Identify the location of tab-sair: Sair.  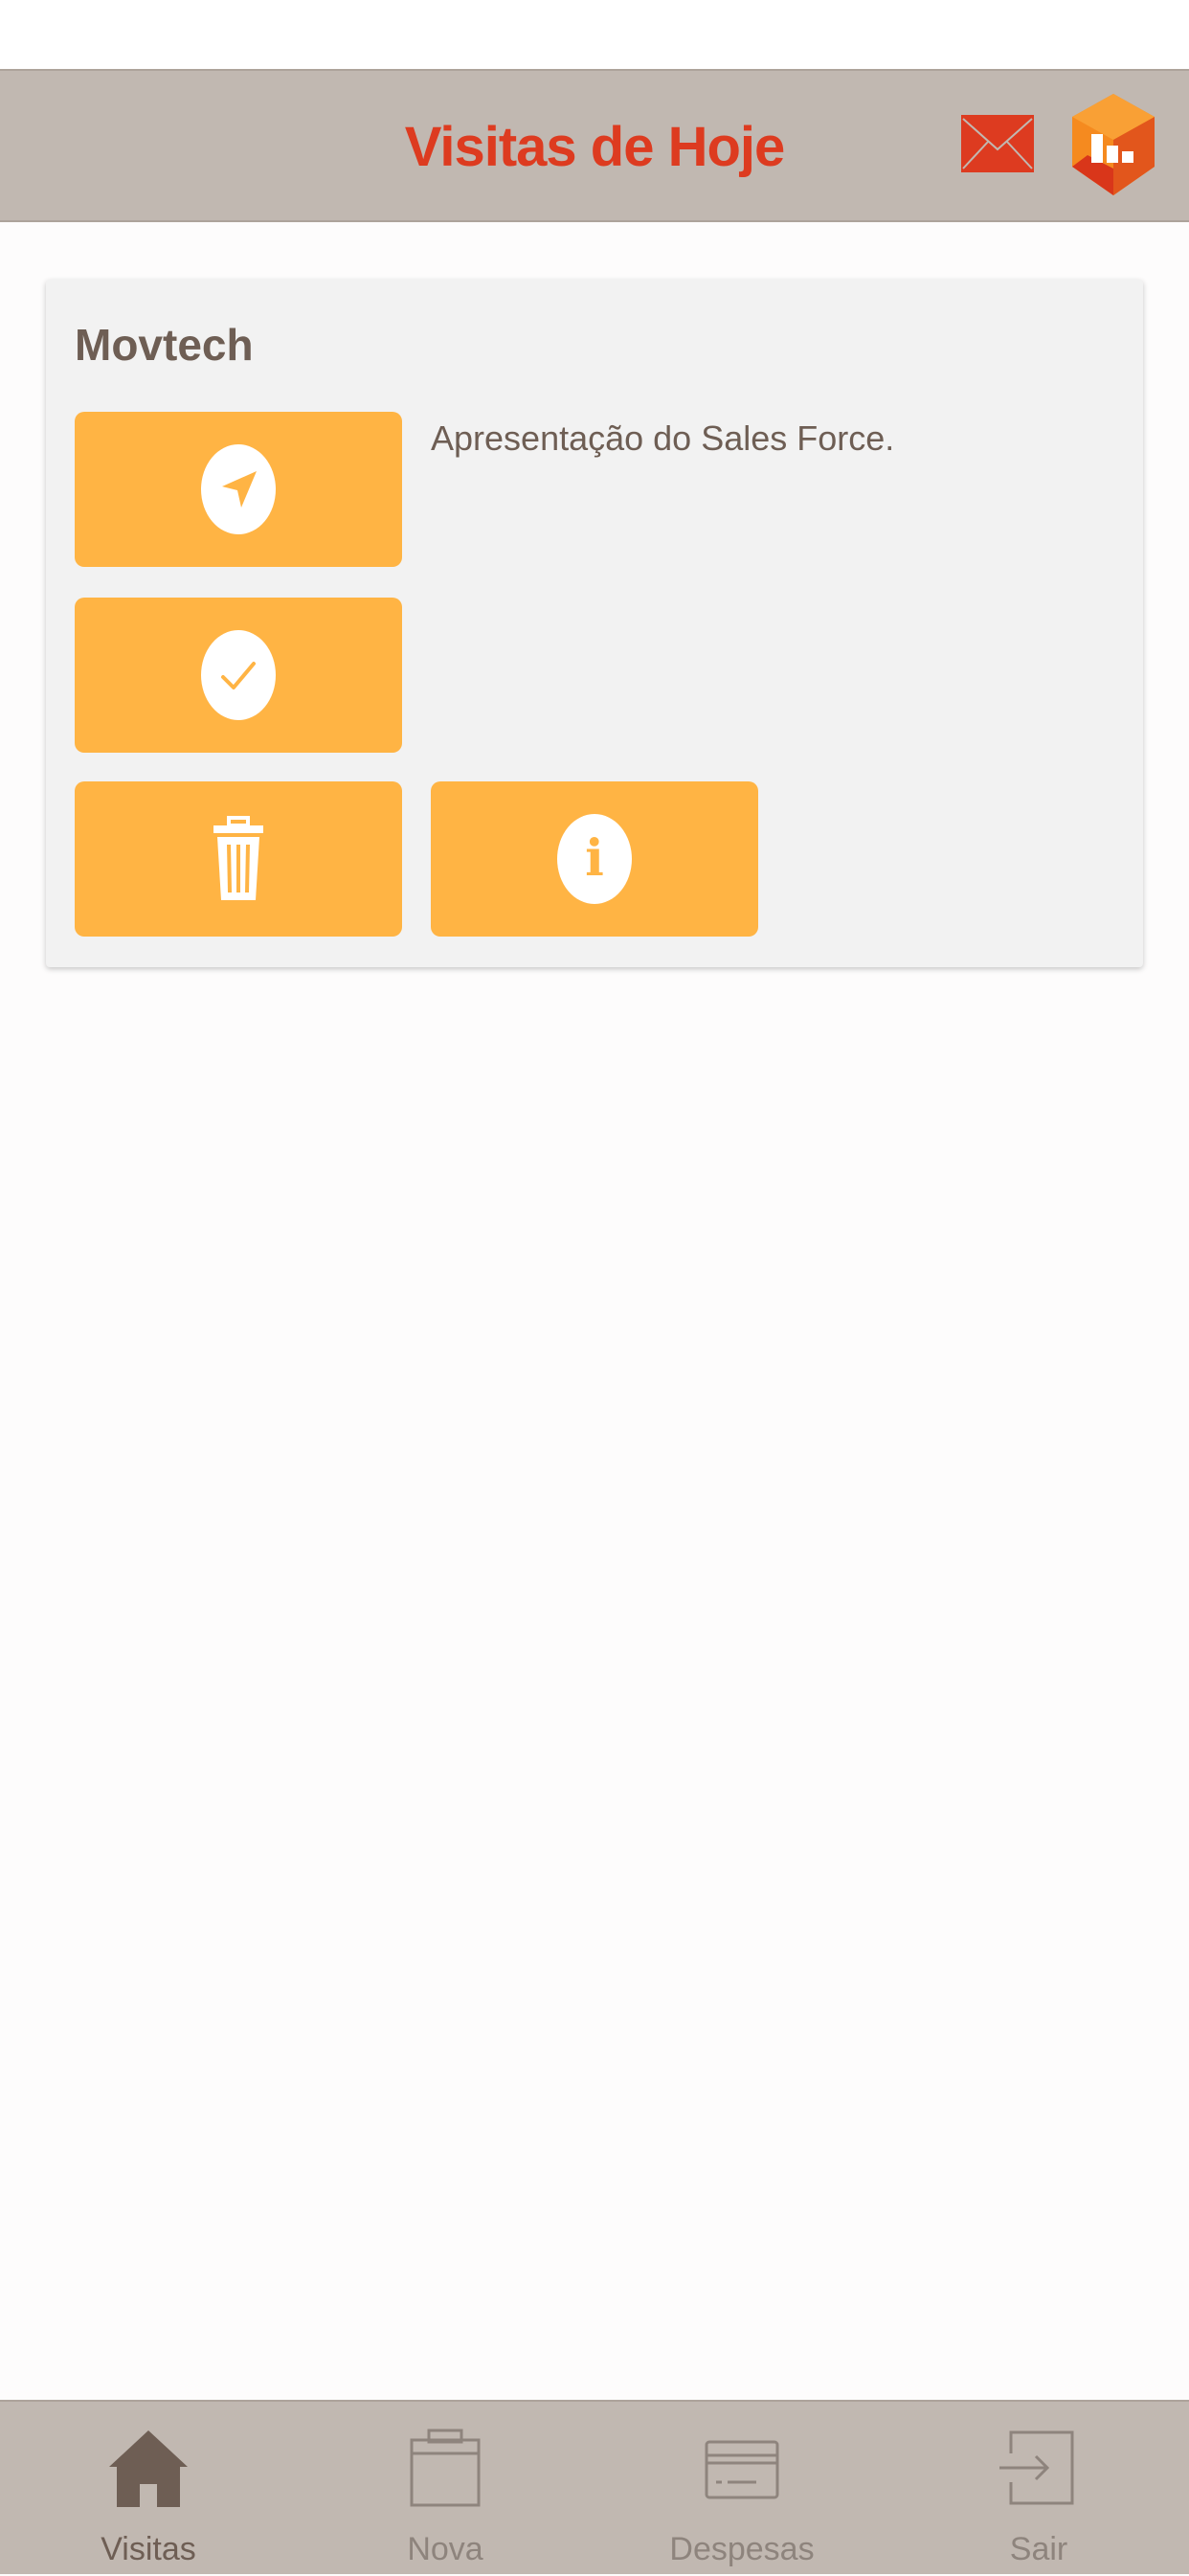
(1038, 2489).